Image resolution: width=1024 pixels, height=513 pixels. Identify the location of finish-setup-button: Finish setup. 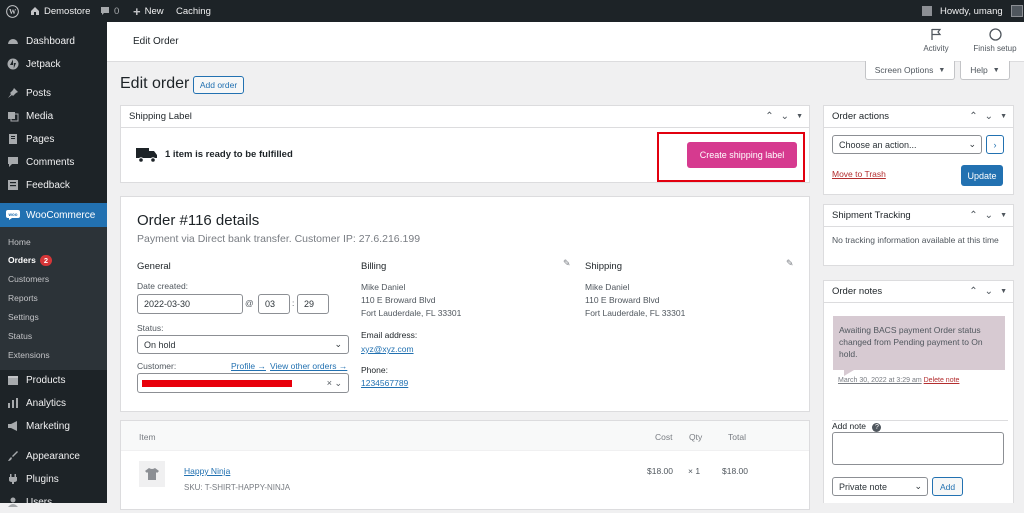
(995, 40).